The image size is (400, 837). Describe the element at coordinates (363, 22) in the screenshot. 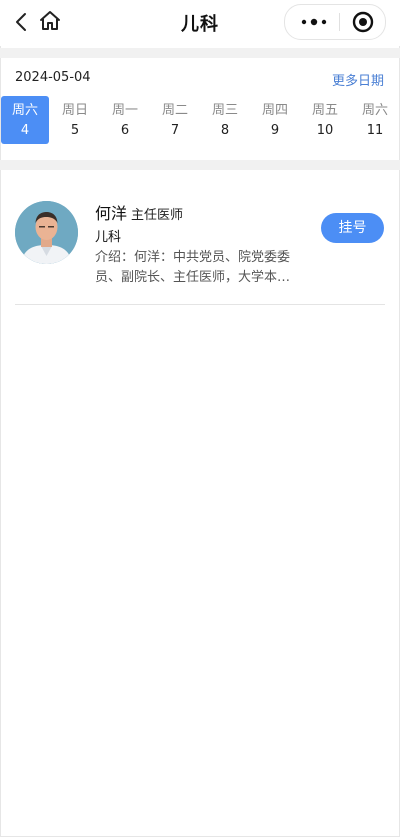

I see `close-target-icon` at that location.